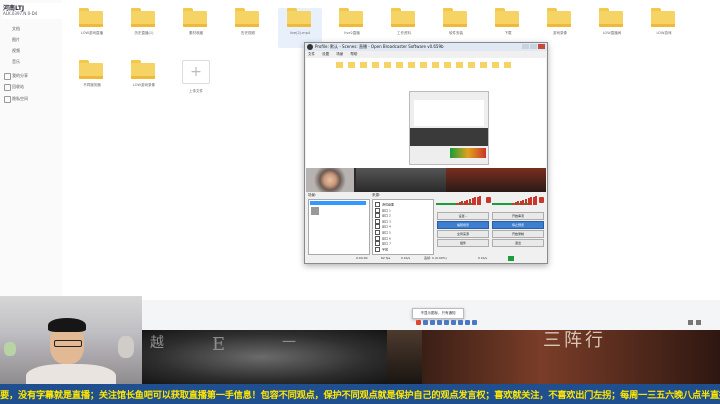  I want to click on stream-banner: 越 E 一 三阵行, so click(431, 357).